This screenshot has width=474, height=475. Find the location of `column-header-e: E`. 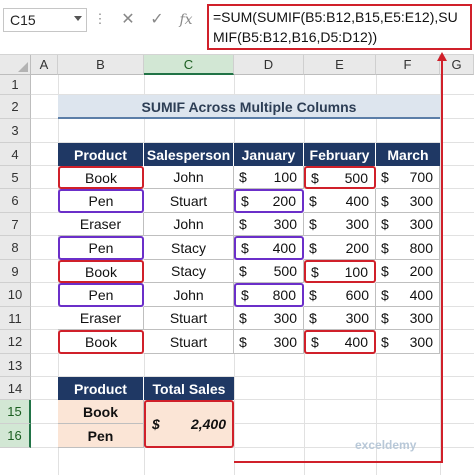

column-header-e: E is located at coordinates (340, 65).